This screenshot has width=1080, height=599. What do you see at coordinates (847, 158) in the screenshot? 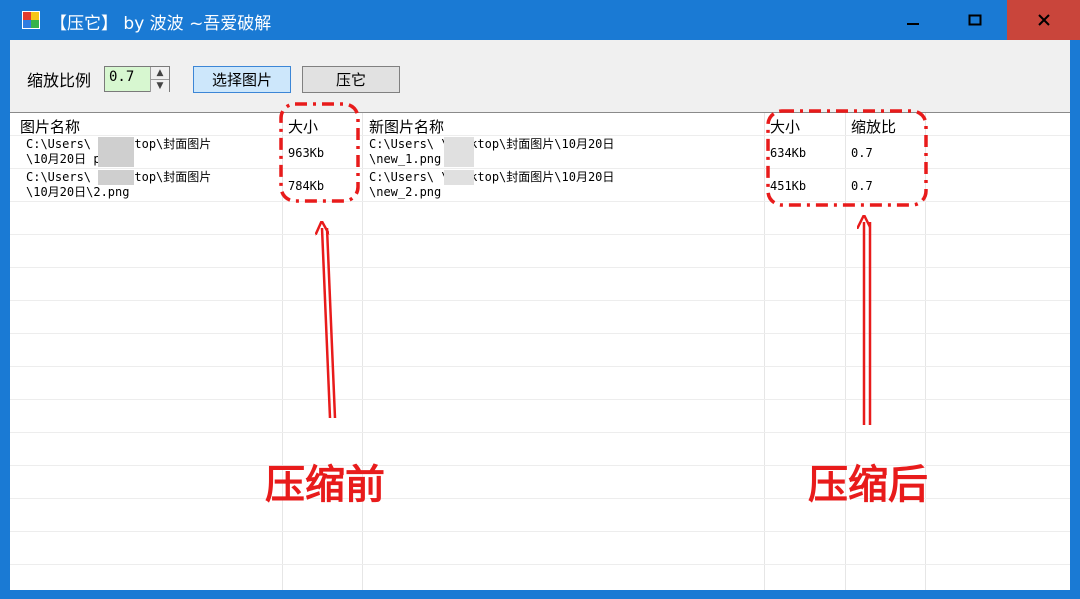
I see `highlight-after-size` at bounding box center [847, 158].